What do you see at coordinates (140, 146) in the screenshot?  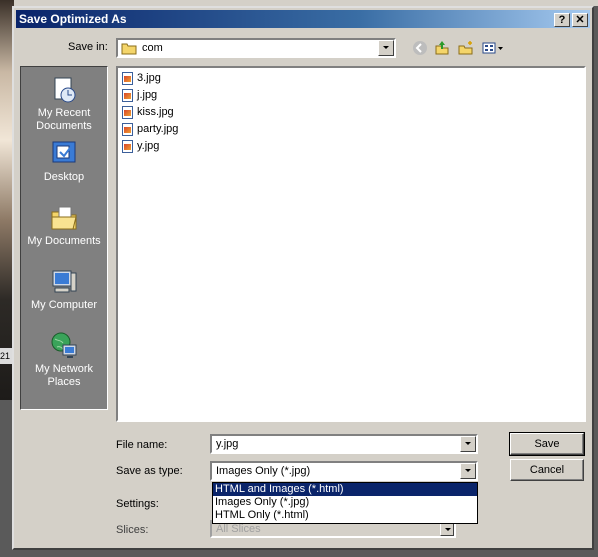 I see `list-item: y.jpg` at bounding box center [140, 146].